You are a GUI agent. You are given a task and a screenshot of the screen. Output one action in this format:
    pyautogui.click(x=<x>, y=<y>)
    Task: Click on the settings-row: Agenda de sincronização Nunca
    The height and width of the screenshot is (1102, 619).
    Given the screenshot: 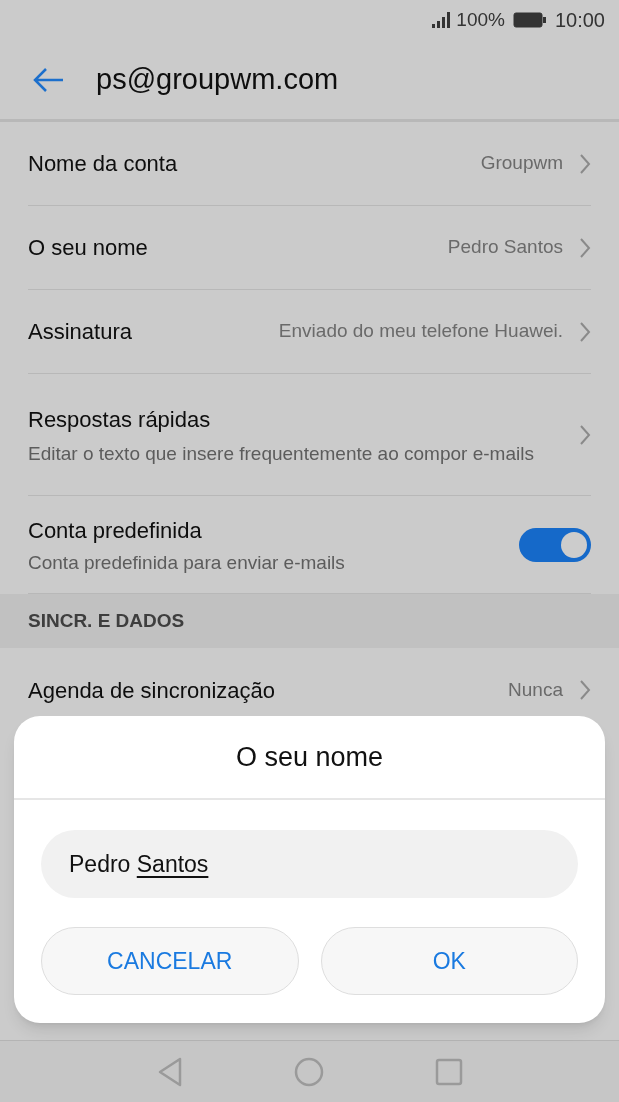 What is the action you would take?
    pyautogui.click(x=309, y=690)
    